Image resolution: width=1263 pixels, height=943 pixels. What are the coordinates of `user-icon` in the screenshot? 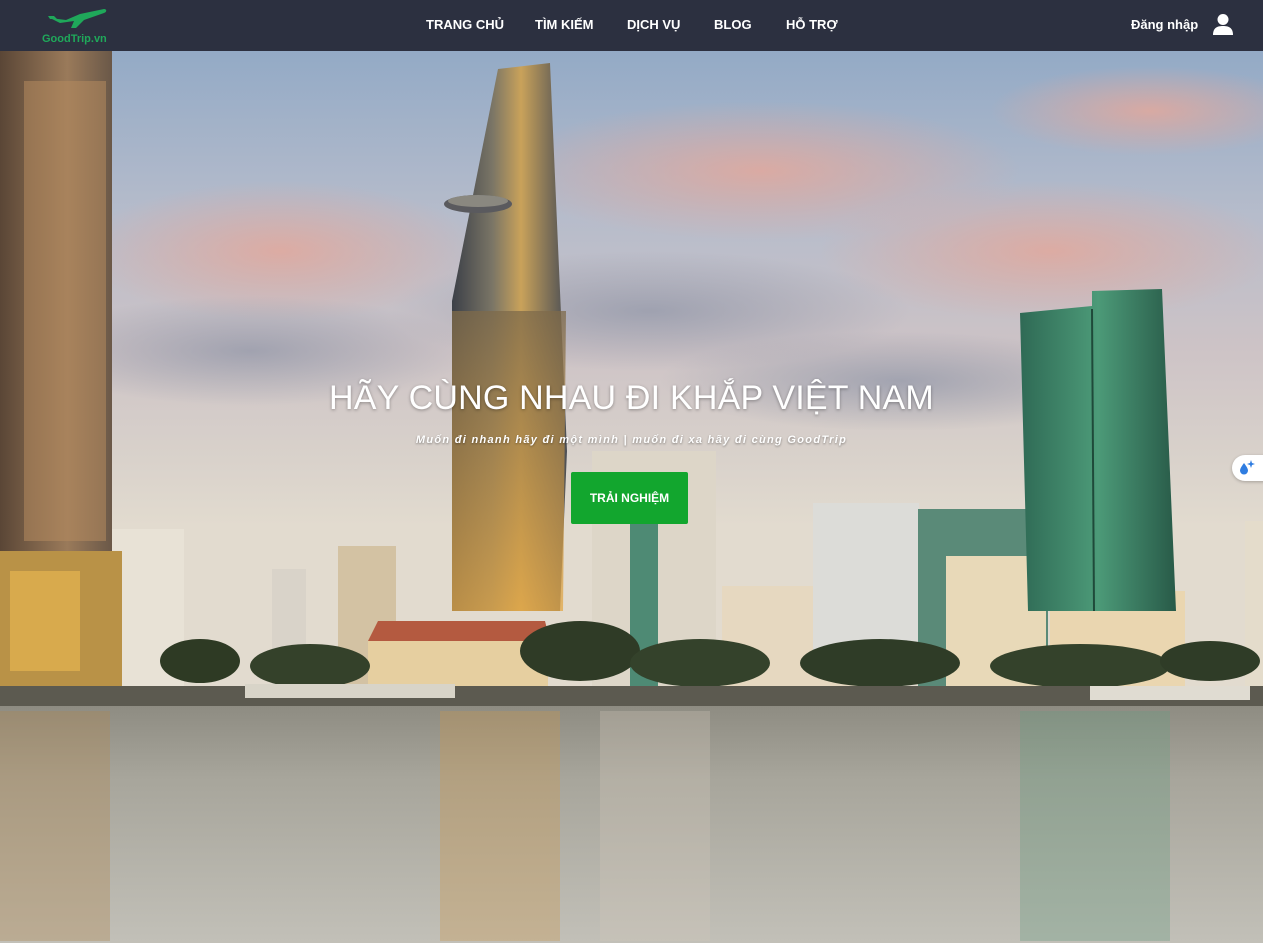 It's located at (1223, 25).